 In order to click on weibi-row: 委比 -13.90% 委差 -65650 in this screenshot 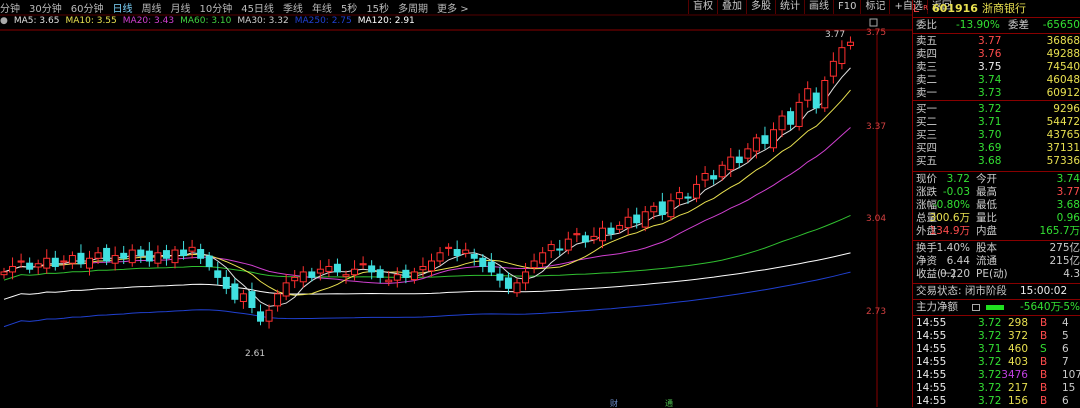, I will do `click(998, 25)`.